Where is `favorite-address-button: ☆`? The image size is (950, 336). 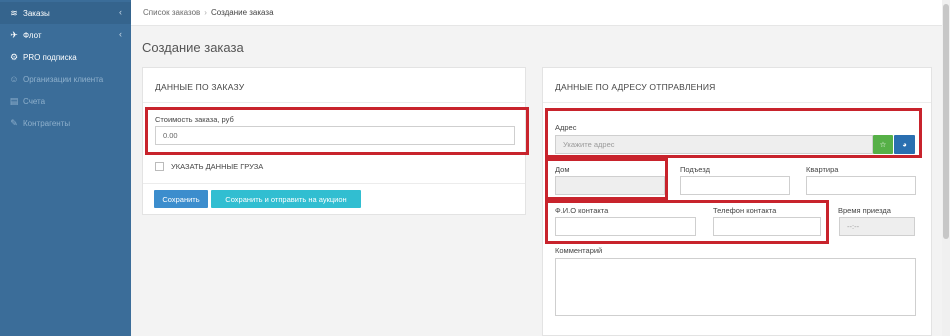 favorite-address-button: ☆ is located at coordinates (883, 144).